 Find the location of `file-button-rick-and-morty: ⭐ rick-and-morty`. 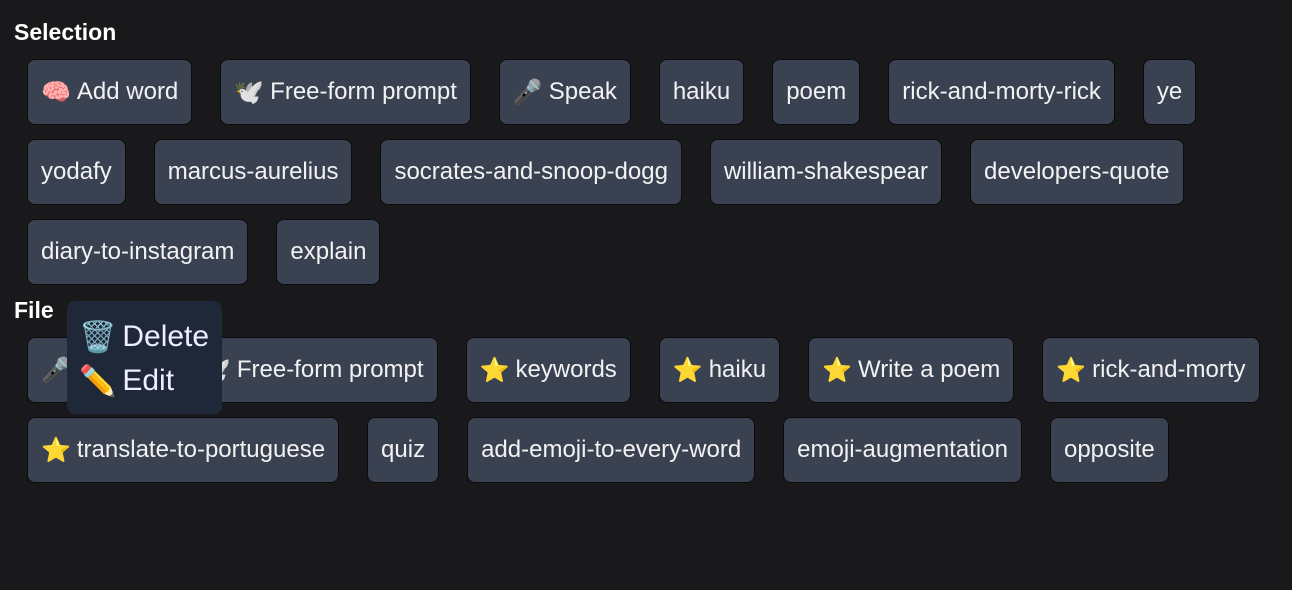

file-button-rick-and-morty: ⭐ rick-and-morty is located at coordinates (1151, 370).